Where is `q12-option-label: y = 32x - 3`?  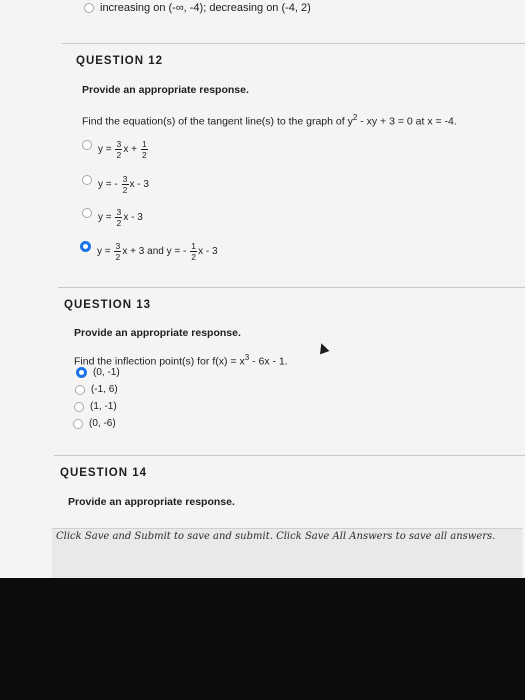 q12-option-label: y = 32x - 3 is located at coordinates (120, 217).